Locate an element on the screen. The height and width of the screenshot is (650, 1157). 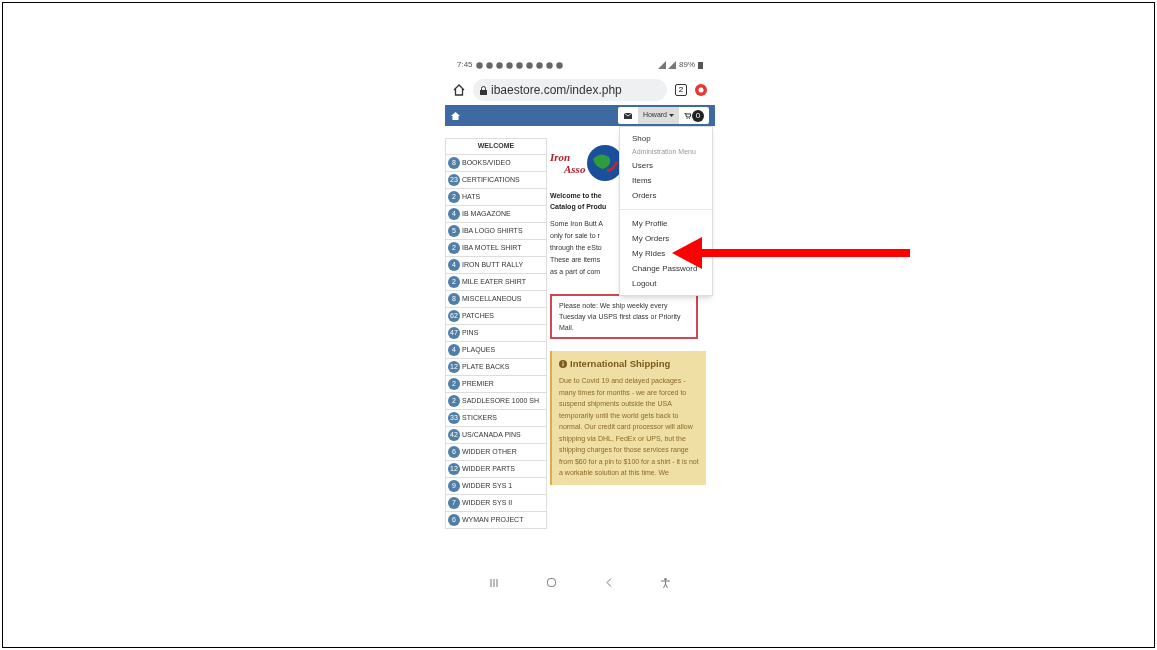
cart-button: 0 is located at coordinates (694, 115).